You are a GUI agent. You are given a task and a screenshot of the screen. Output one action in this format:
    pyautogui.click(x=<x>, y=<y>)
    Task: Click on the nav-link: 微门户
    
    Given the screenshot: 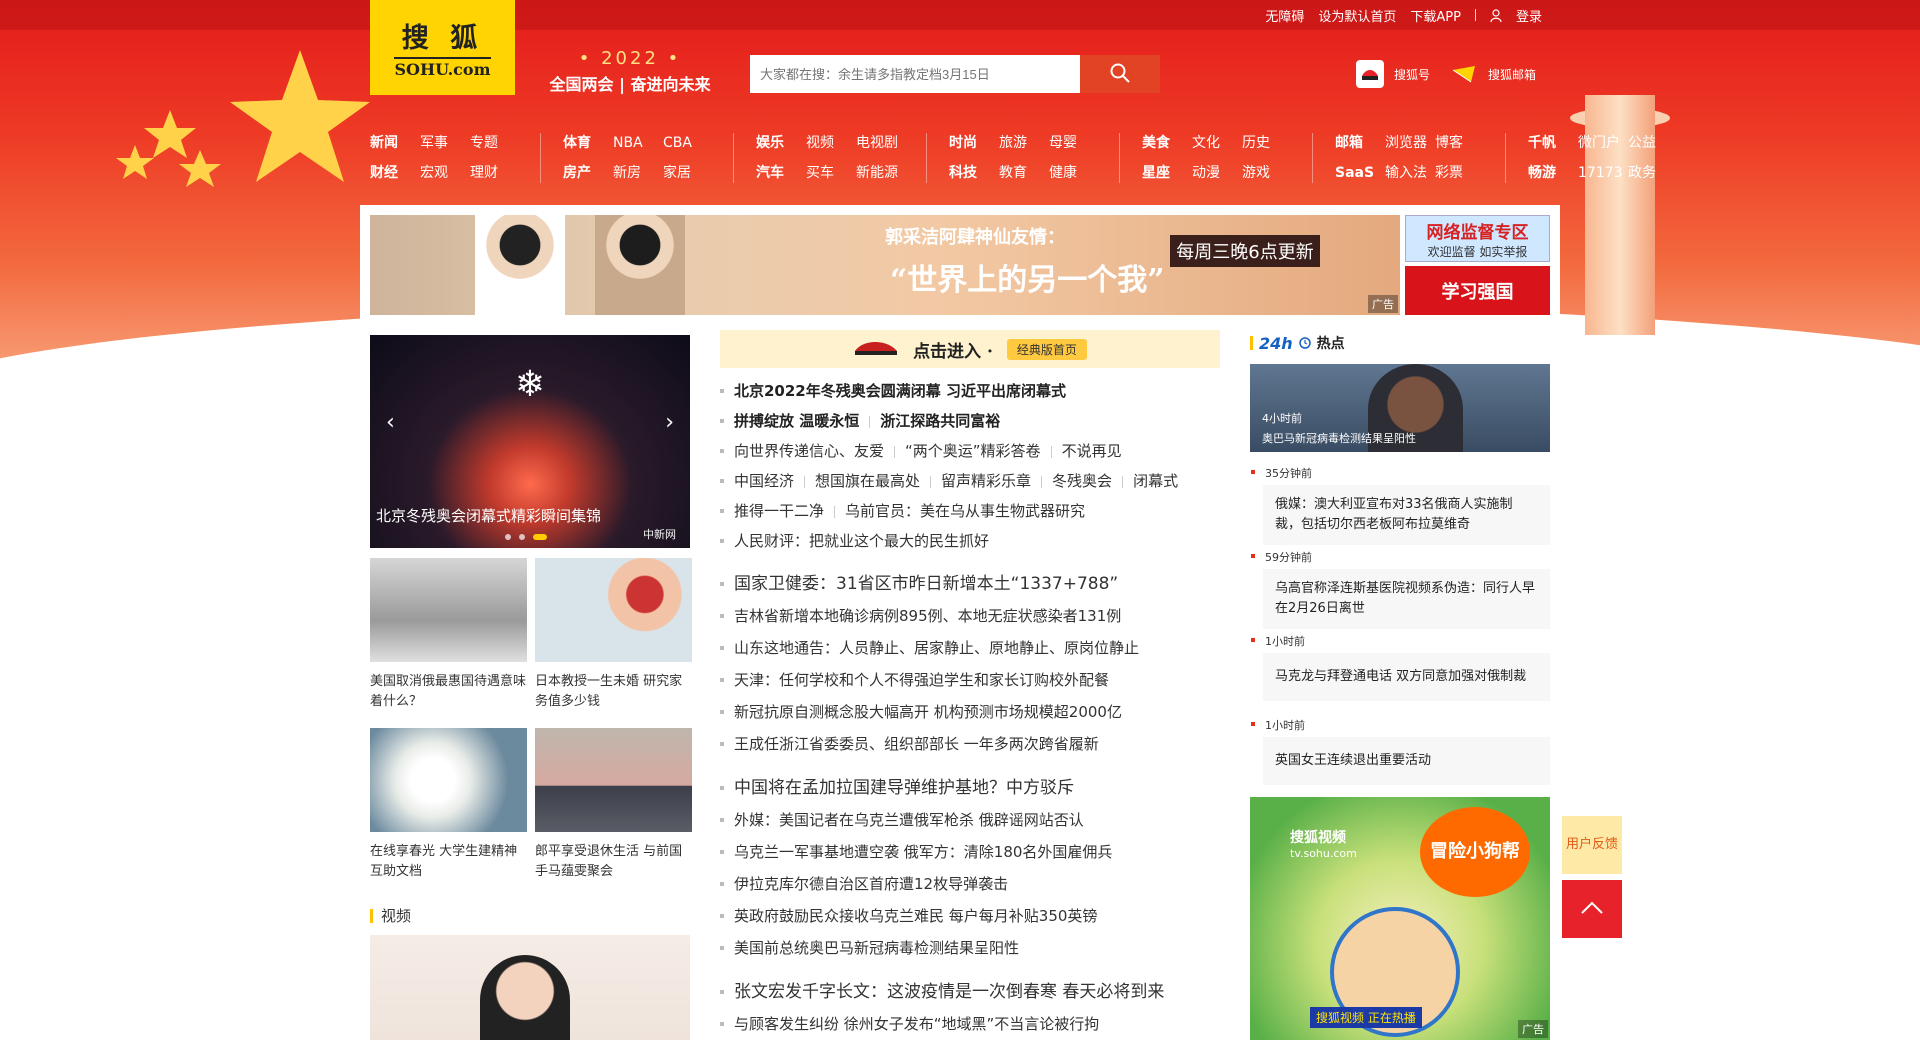 What is the action you would take?
    pyautogui.click(x=1603, y=143)
    